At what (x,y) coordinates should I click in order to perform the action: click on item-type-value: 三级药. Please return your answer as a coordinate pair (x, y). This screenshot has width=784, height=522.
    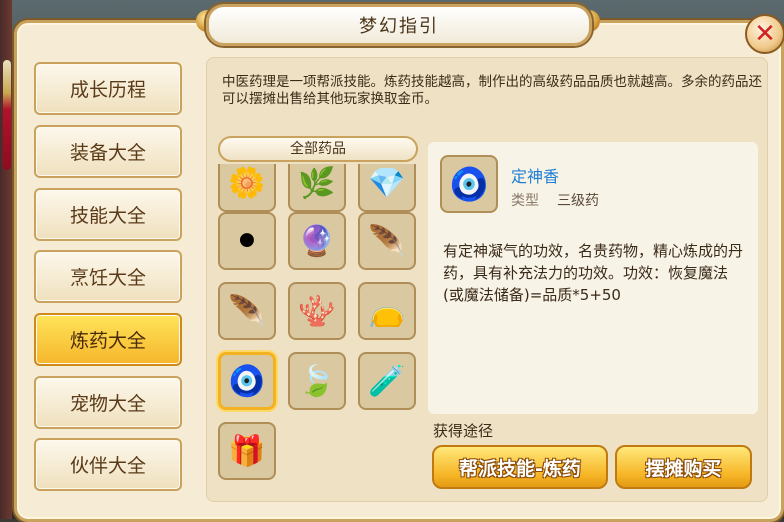
    Looking at the image, I should click on (578, 201).